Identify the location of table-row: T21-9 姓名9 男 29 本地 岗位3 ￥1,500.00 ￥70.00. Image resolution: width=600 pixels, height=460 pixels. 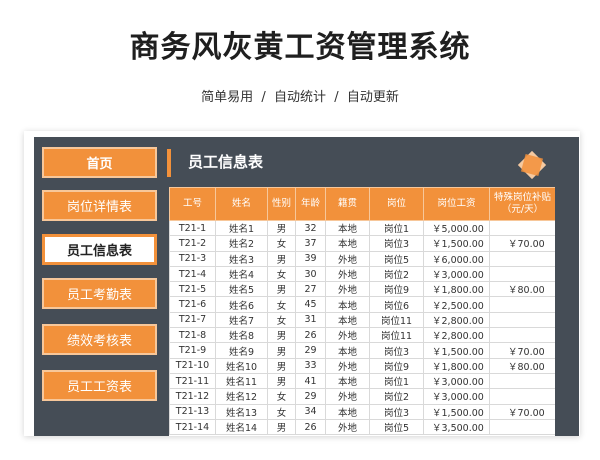
(362, 350).